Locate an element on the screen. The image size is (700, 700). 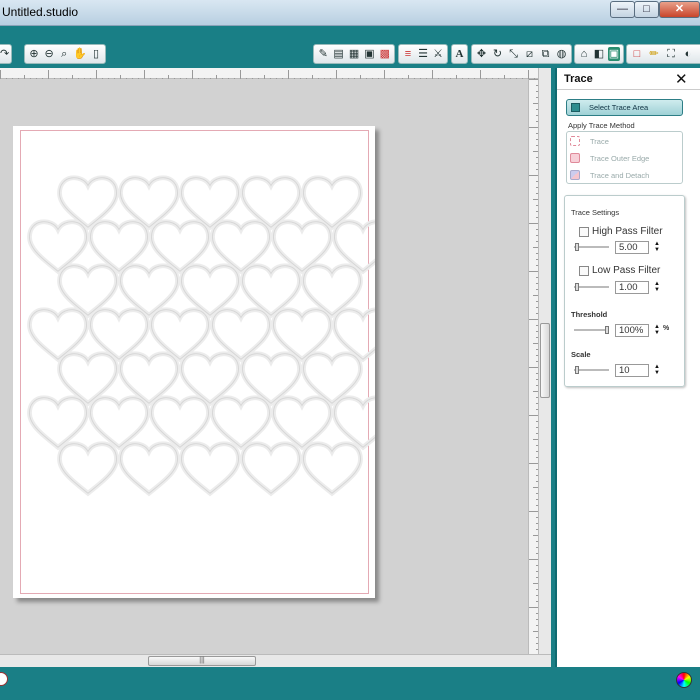
low-pass-row: Low Pass Filter is located at coordinates (619, 270).